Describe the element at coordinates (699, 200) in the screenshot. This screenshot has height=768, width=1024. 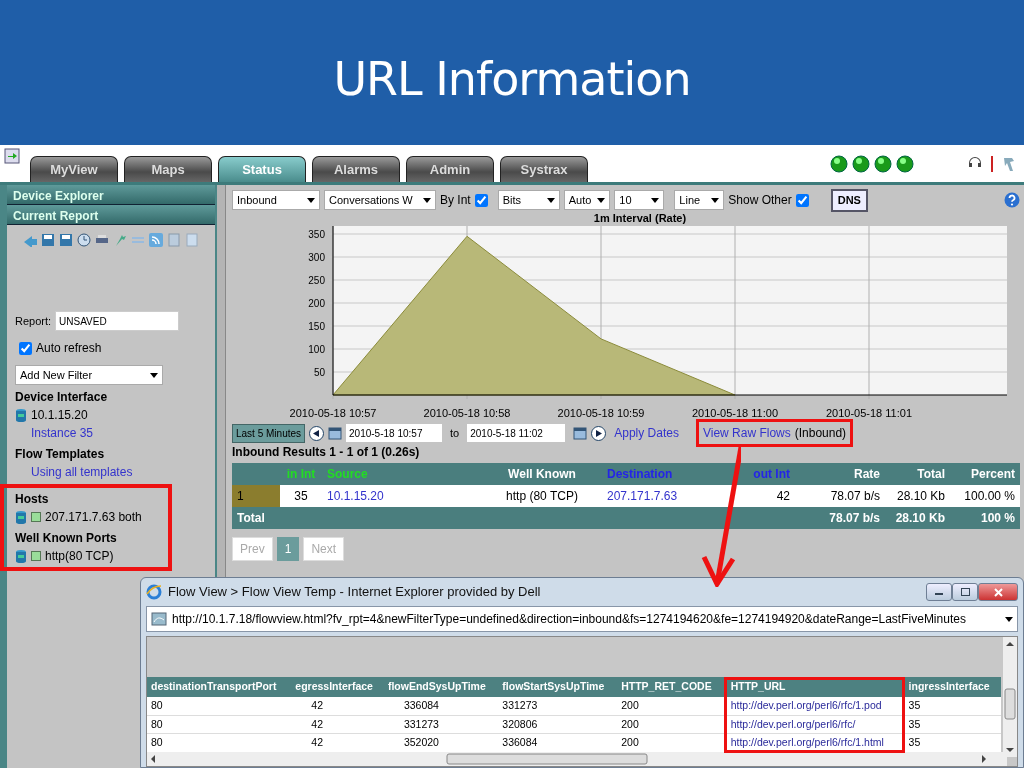
I see `dropdown: Line` at that location.